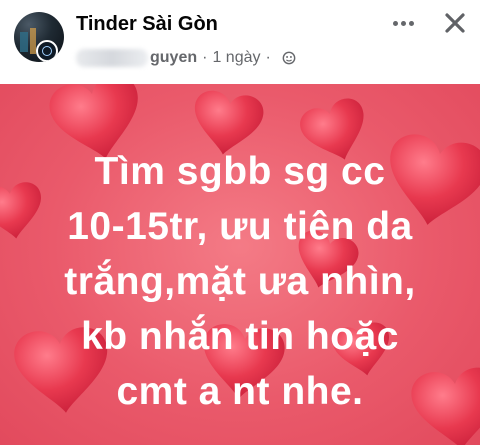  I want to click on group-avatar, so click(39, 37).